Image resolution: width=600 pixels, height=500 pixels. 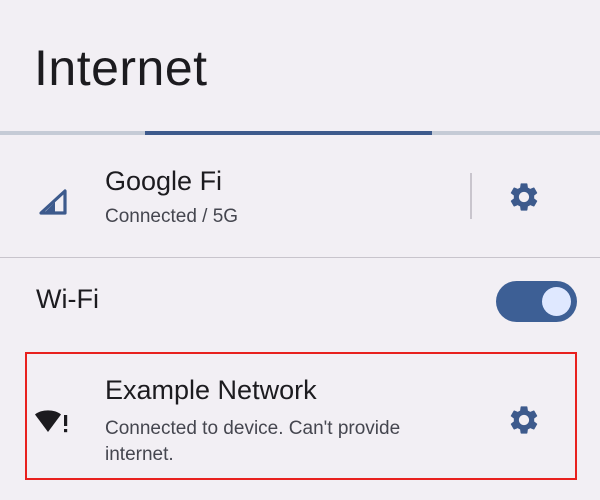 What do you see at coordinates (556, 301) in the screenshot?
I see `toggle-knob` at bounding box center [556, 301].